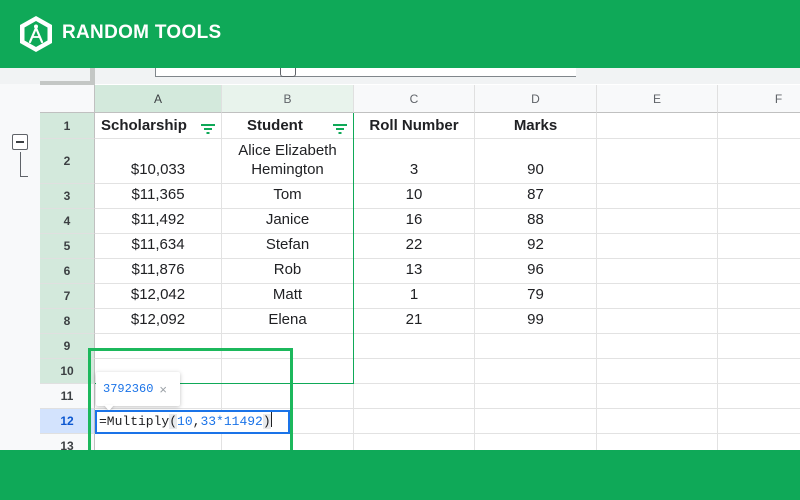 The image size is (800, 500). Describe the element at coordinates (67, 126) in the screenshot. I see `row-header-1: 1` at that location.